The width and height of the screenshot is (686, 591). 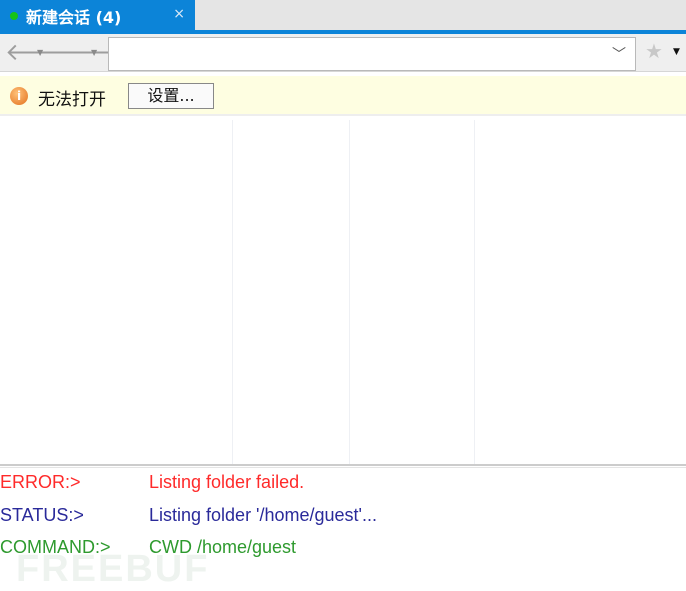 I want to click on navigation-toolbar: 🡐 ▼ 🡒 ▼ ﹀ ★ ▼, so click(x=343, y=53).